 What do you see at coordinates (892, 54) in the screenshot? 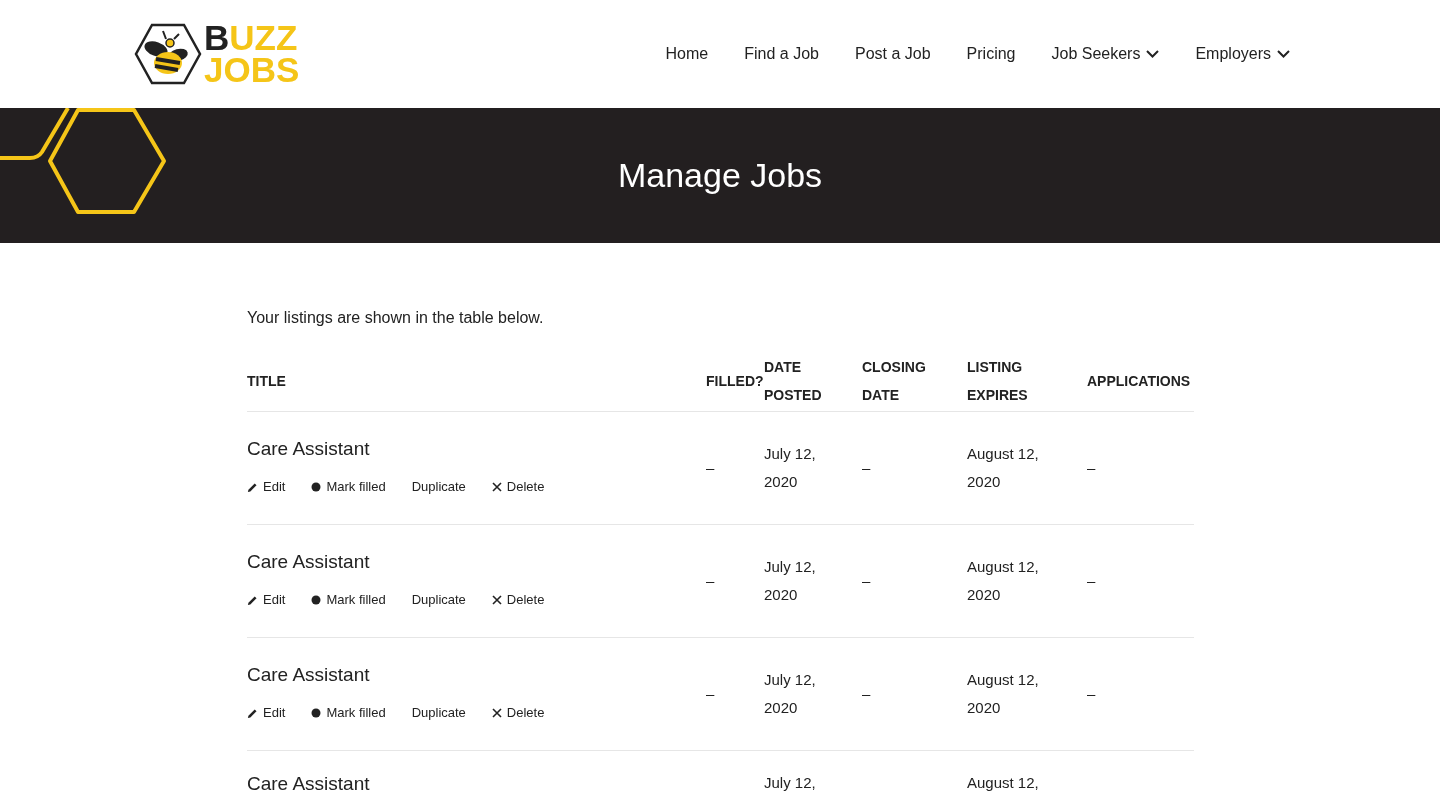
I see `nav-link: Post a Job` at bounding box center [892, 54].